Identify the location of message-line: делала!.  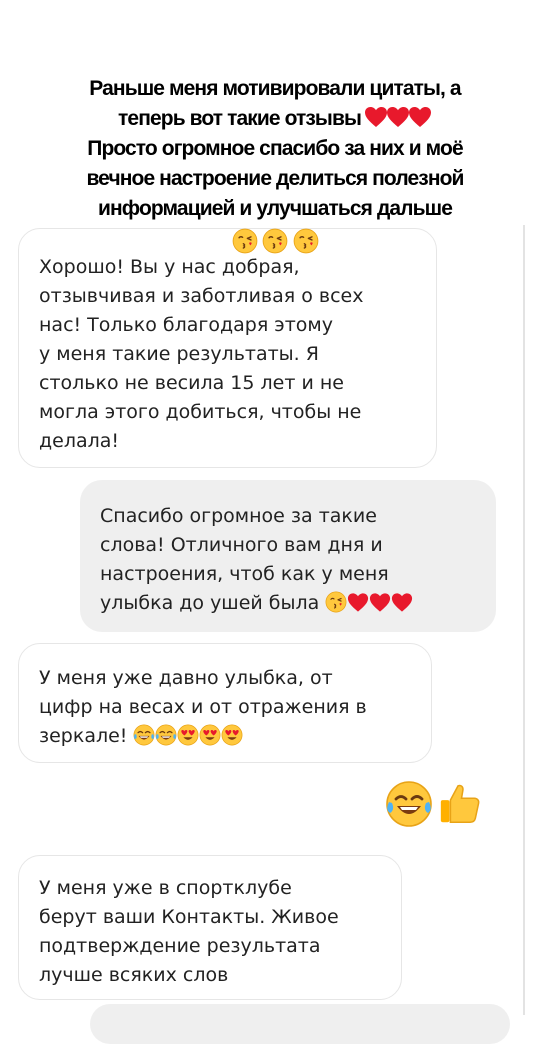
(79, 441).